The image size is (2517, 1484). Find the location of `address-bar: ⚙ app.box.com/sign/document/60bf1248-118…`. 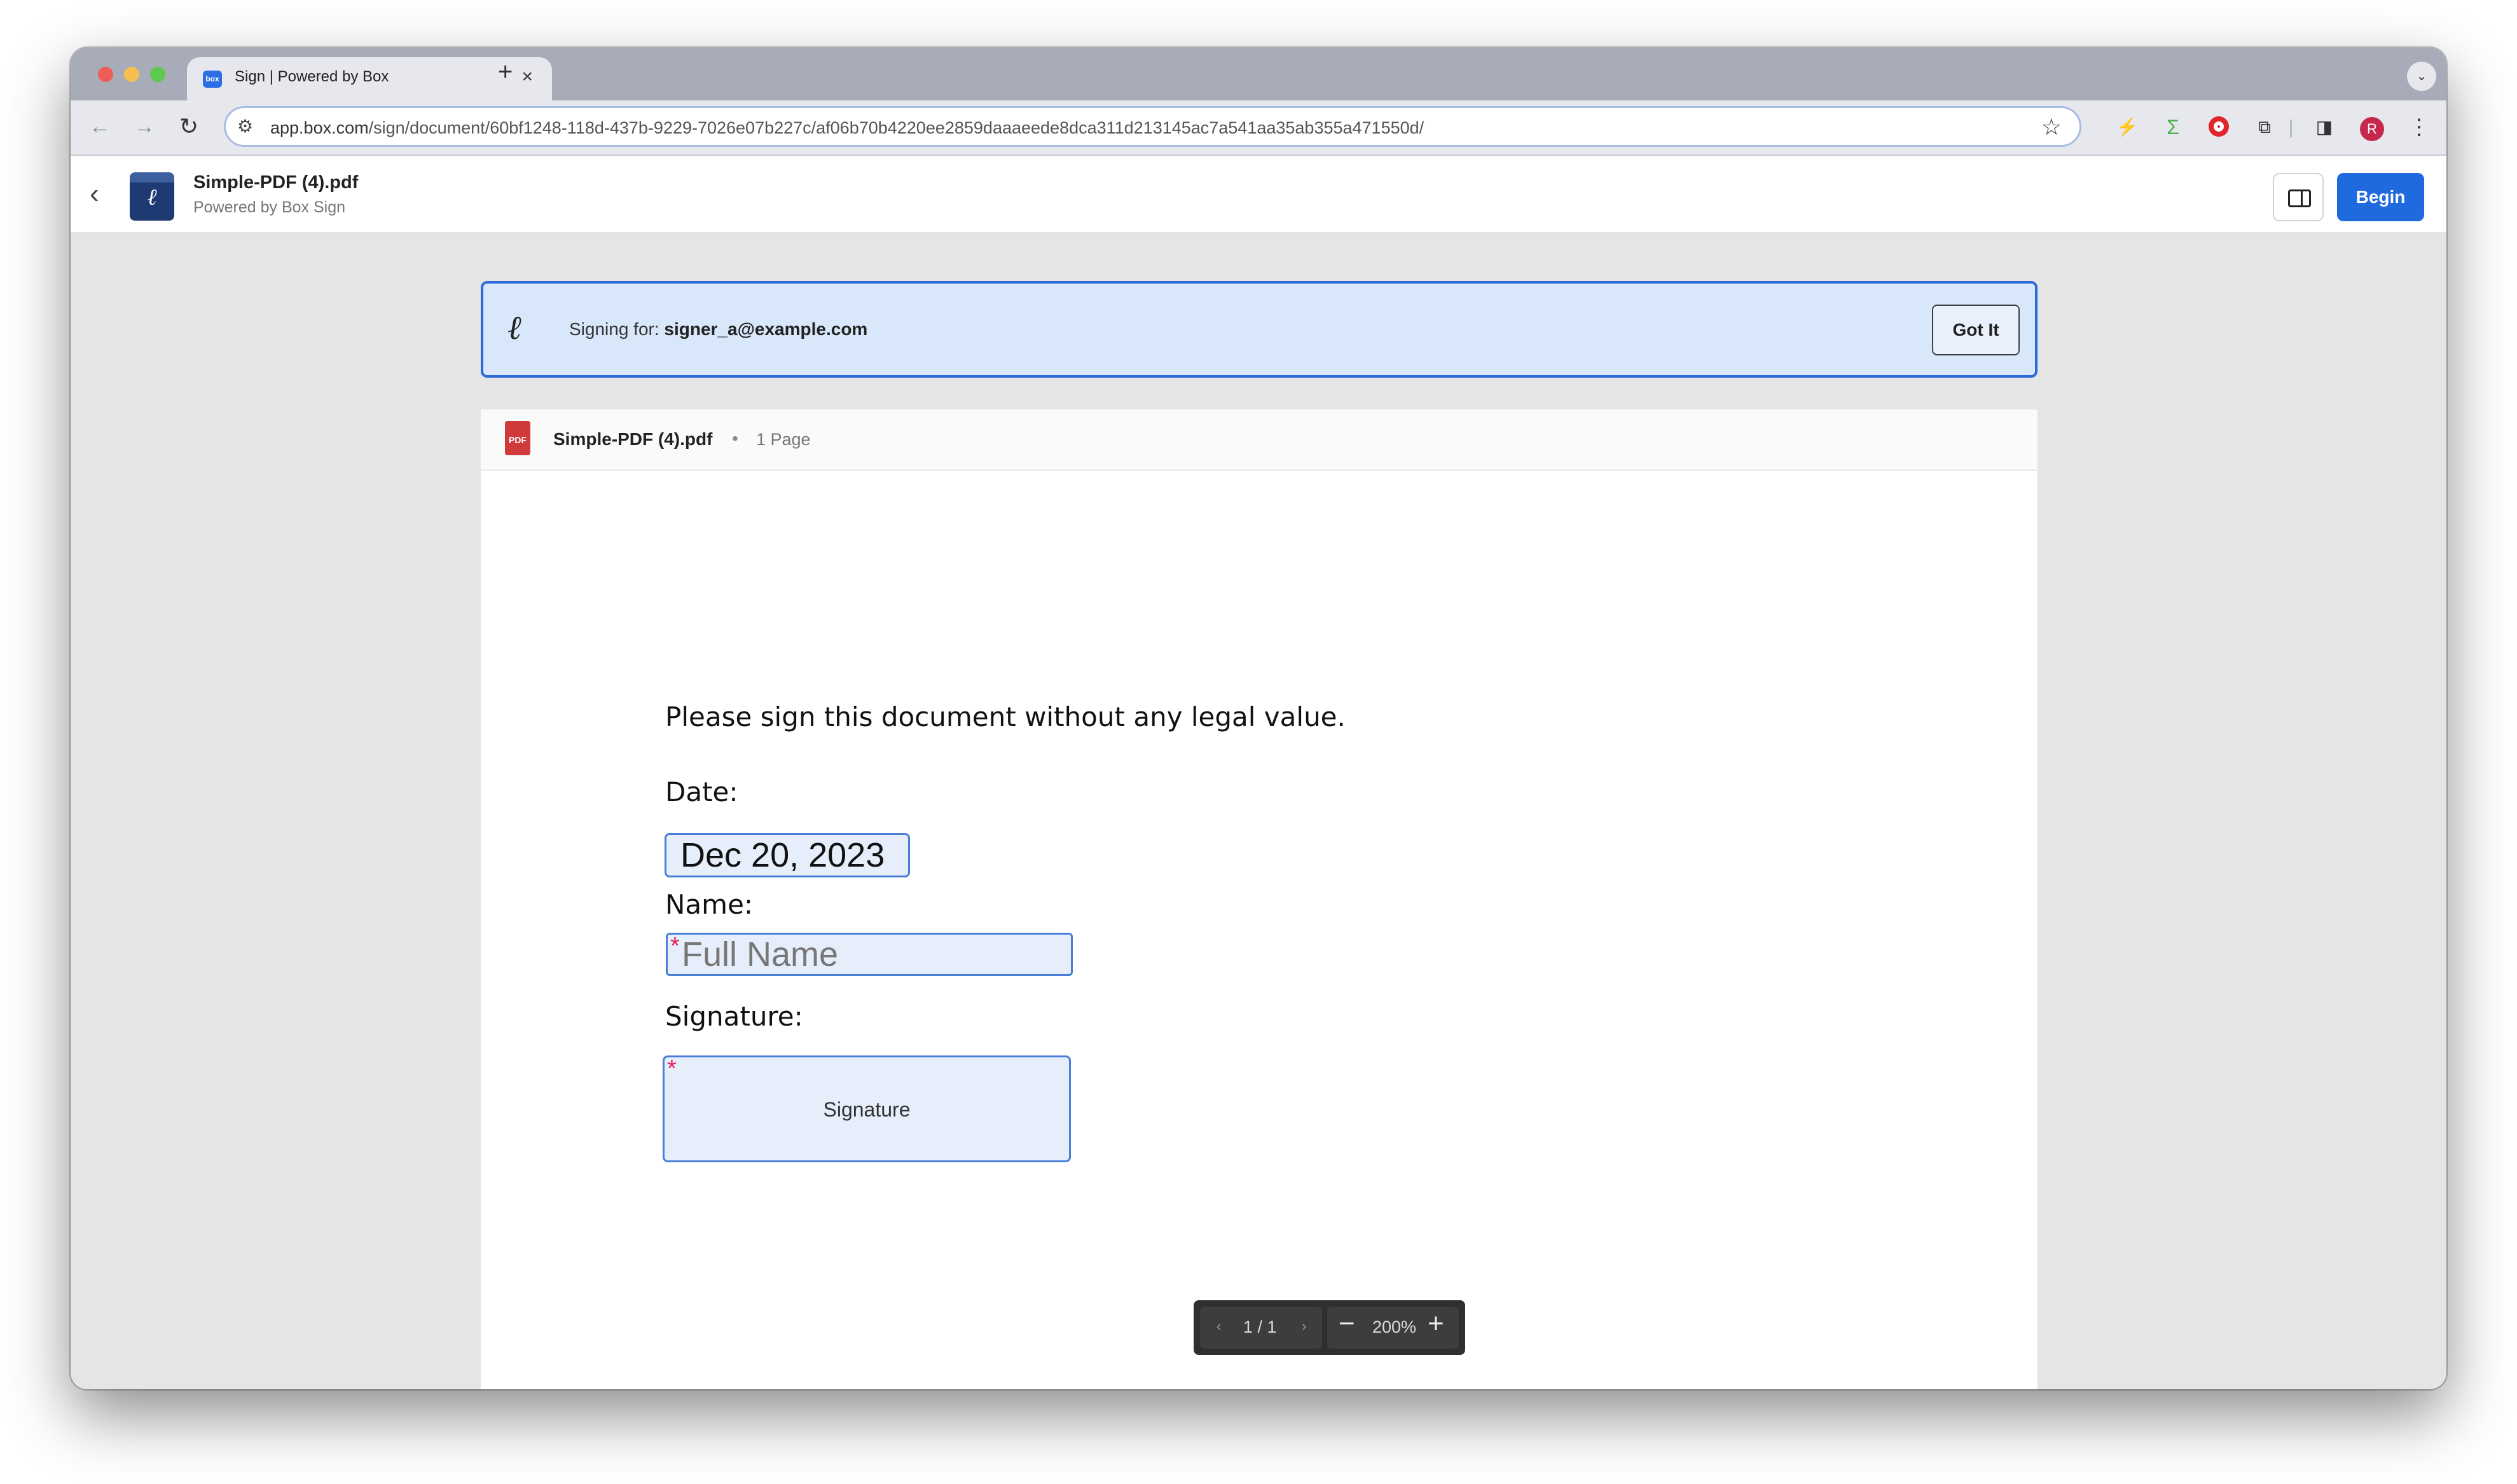

address-bar: ⚙ app.box.com/sign/document/60bf1248-118… is located at coordinates (1152, 126).